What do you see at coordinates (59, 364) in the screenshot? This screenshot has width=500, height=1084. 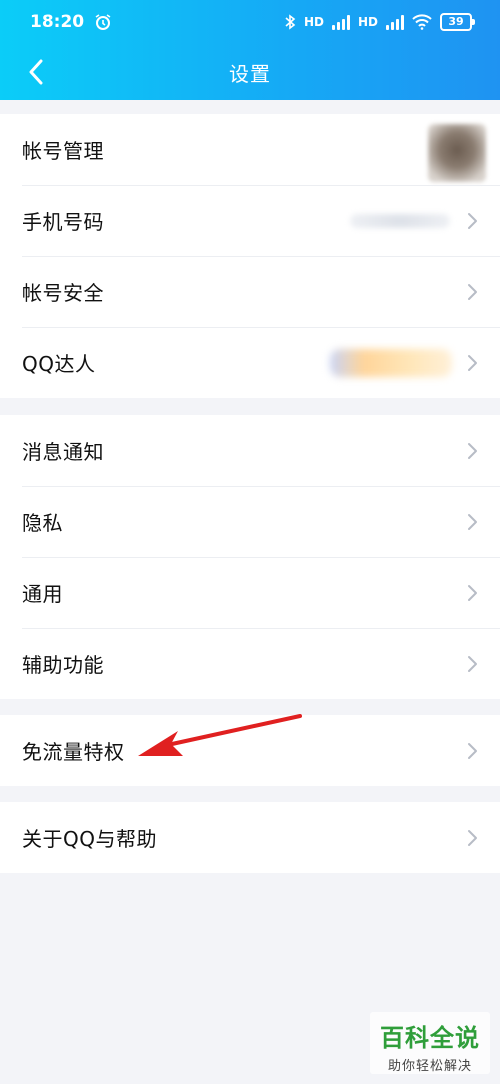 I see `settings-item-label: QQ达人` at bounding box center [59, 364].